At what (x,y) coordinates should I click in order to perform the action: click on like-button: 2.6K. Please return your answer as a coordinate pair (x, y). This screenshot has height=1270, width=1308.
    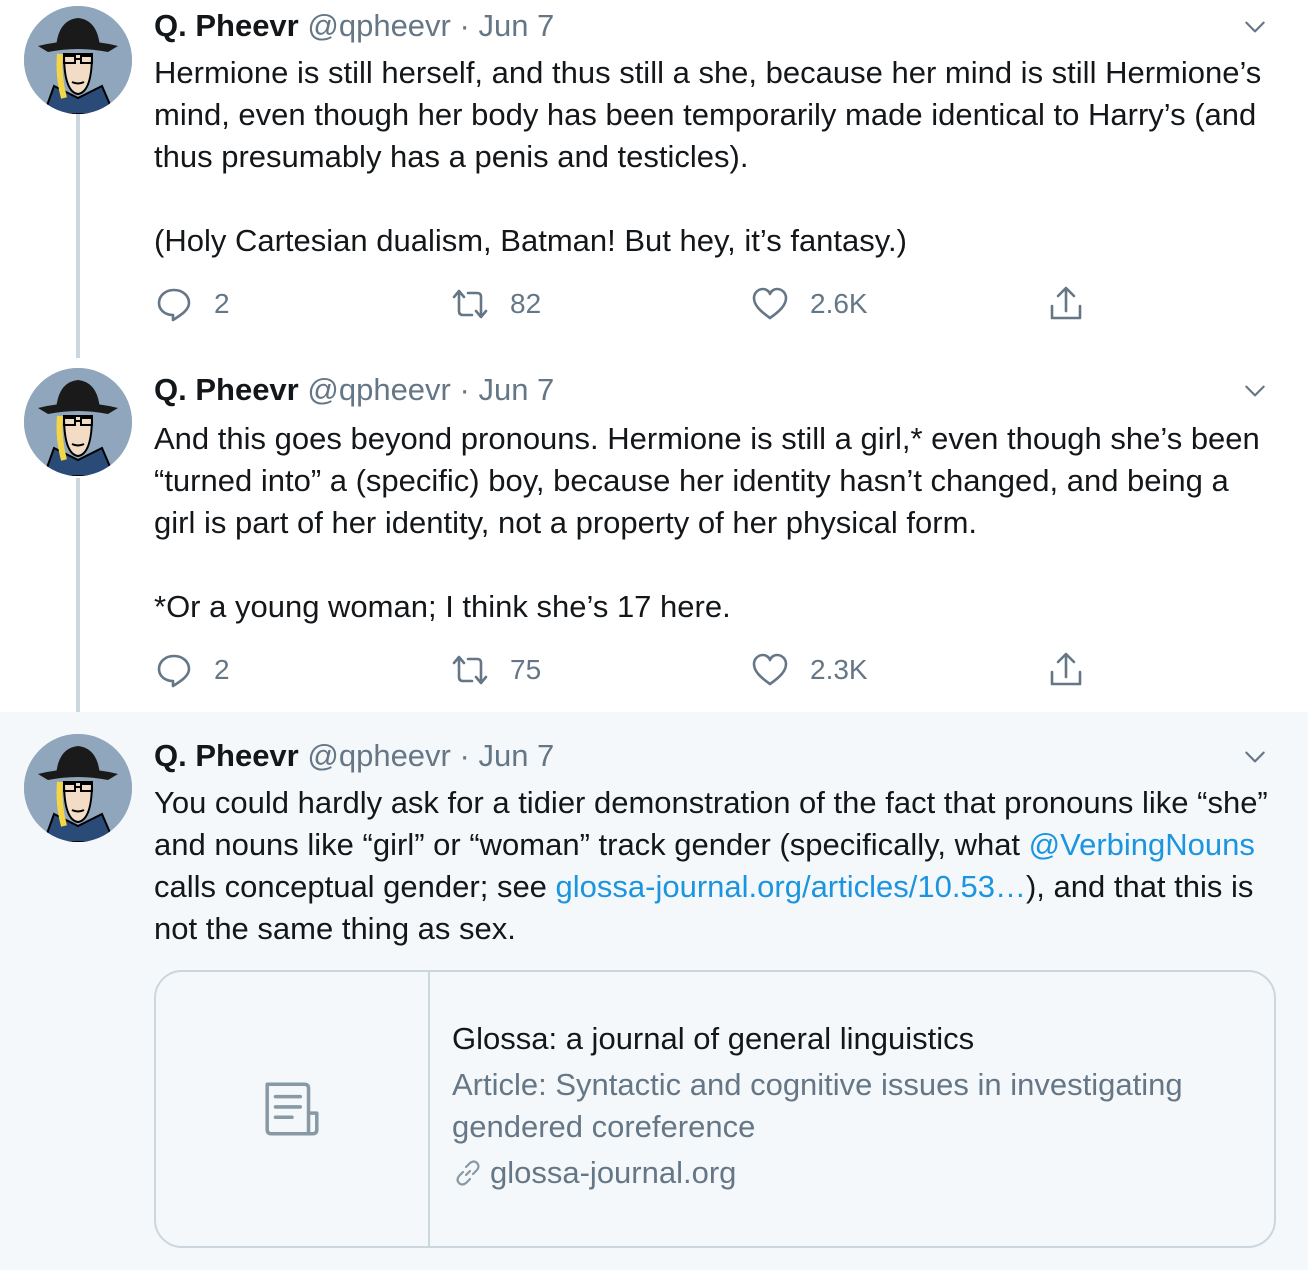
    Looking at the image, I should click on (809, 304).